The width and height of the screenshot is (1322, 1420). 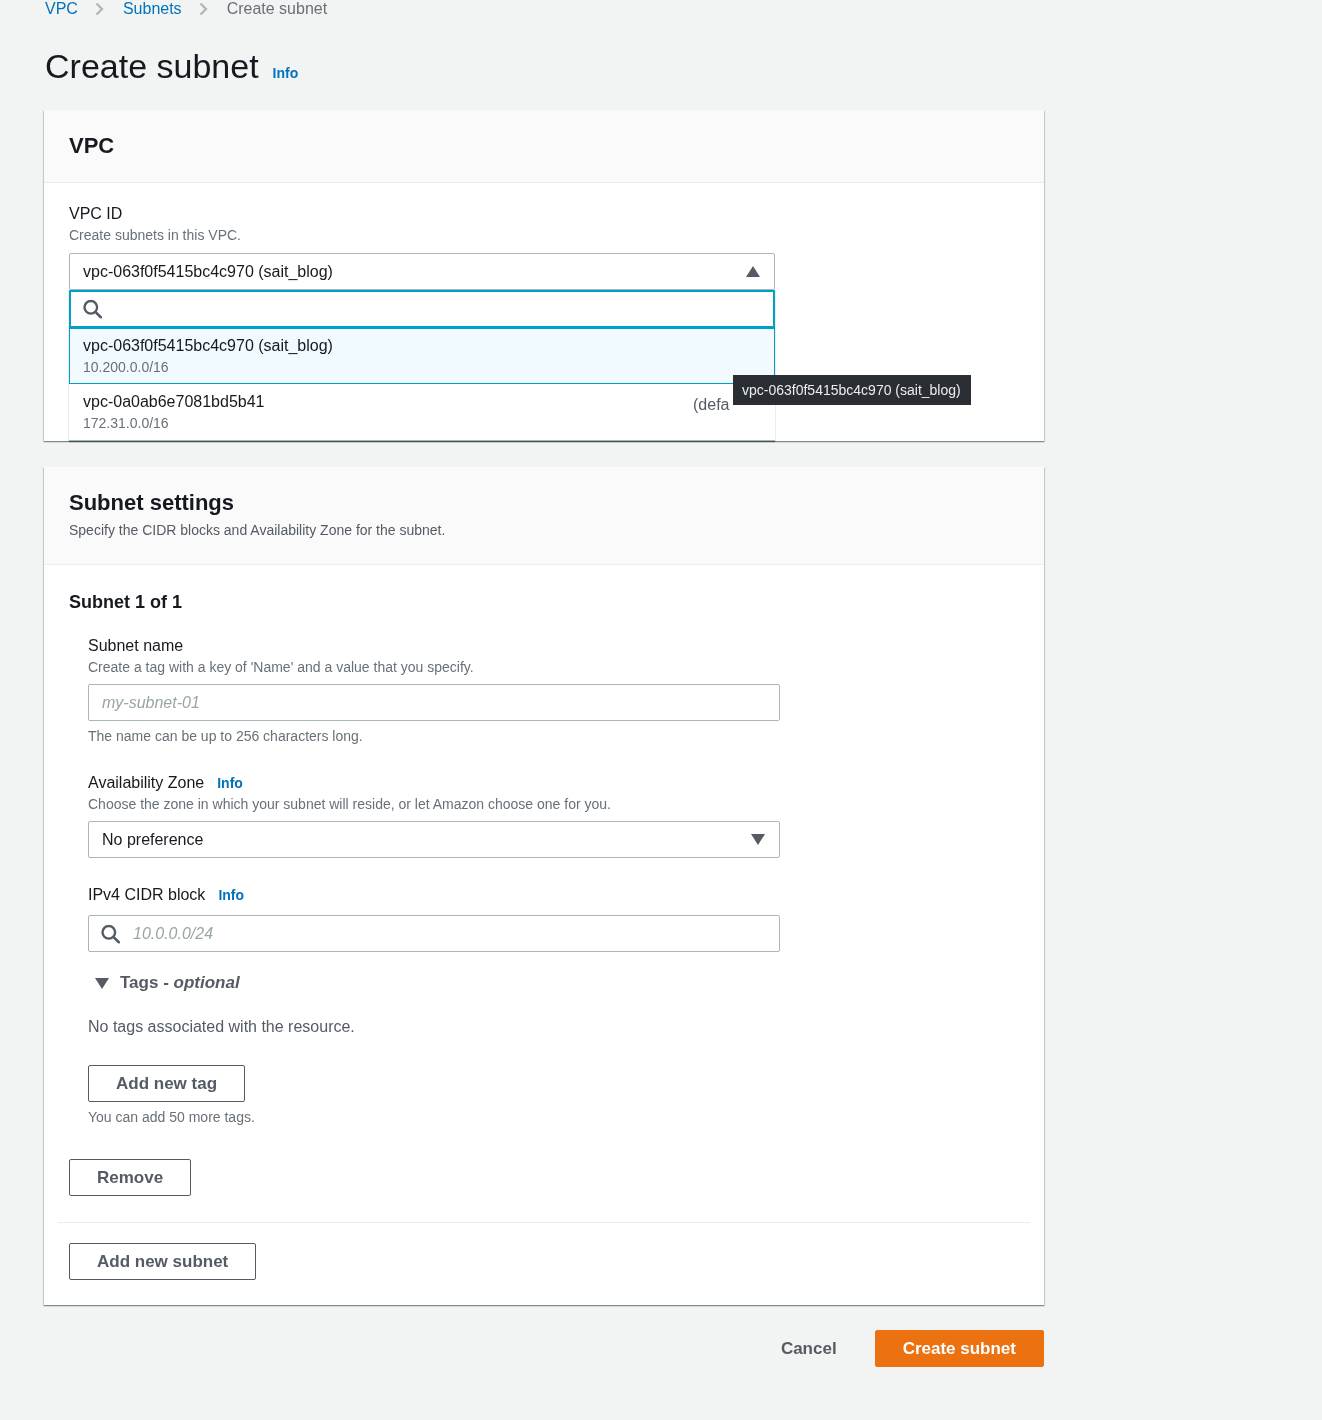 What do you see at coordinates (281, 667) in the screenshot?
I see `field-description: Create a tag with a key of 'Name' and a value that you specify.` at bounding box center [281, 667].